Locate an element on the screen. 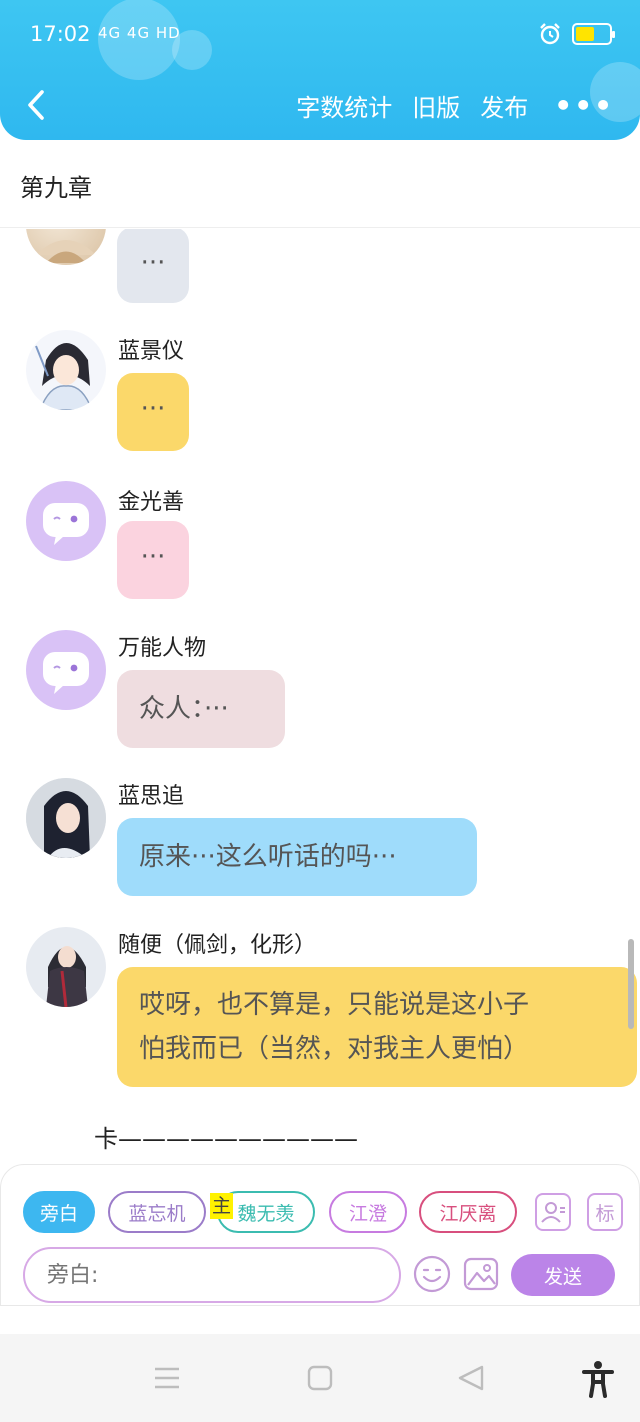 This screenshot has height=1422, width=640. tag-button: 标 is located at coordinates (605, 1212).